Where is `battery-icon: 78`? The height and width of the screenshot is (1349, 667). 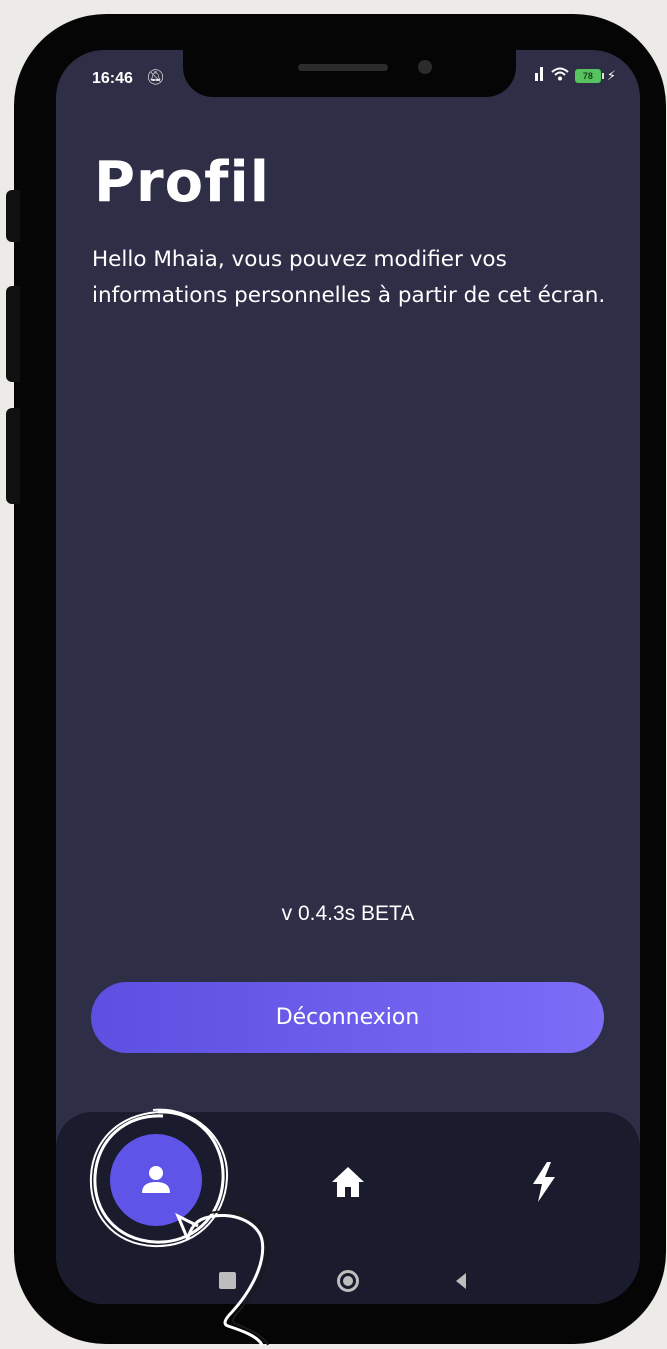
battery-icon: 78 is located at coordinates (589, 76).